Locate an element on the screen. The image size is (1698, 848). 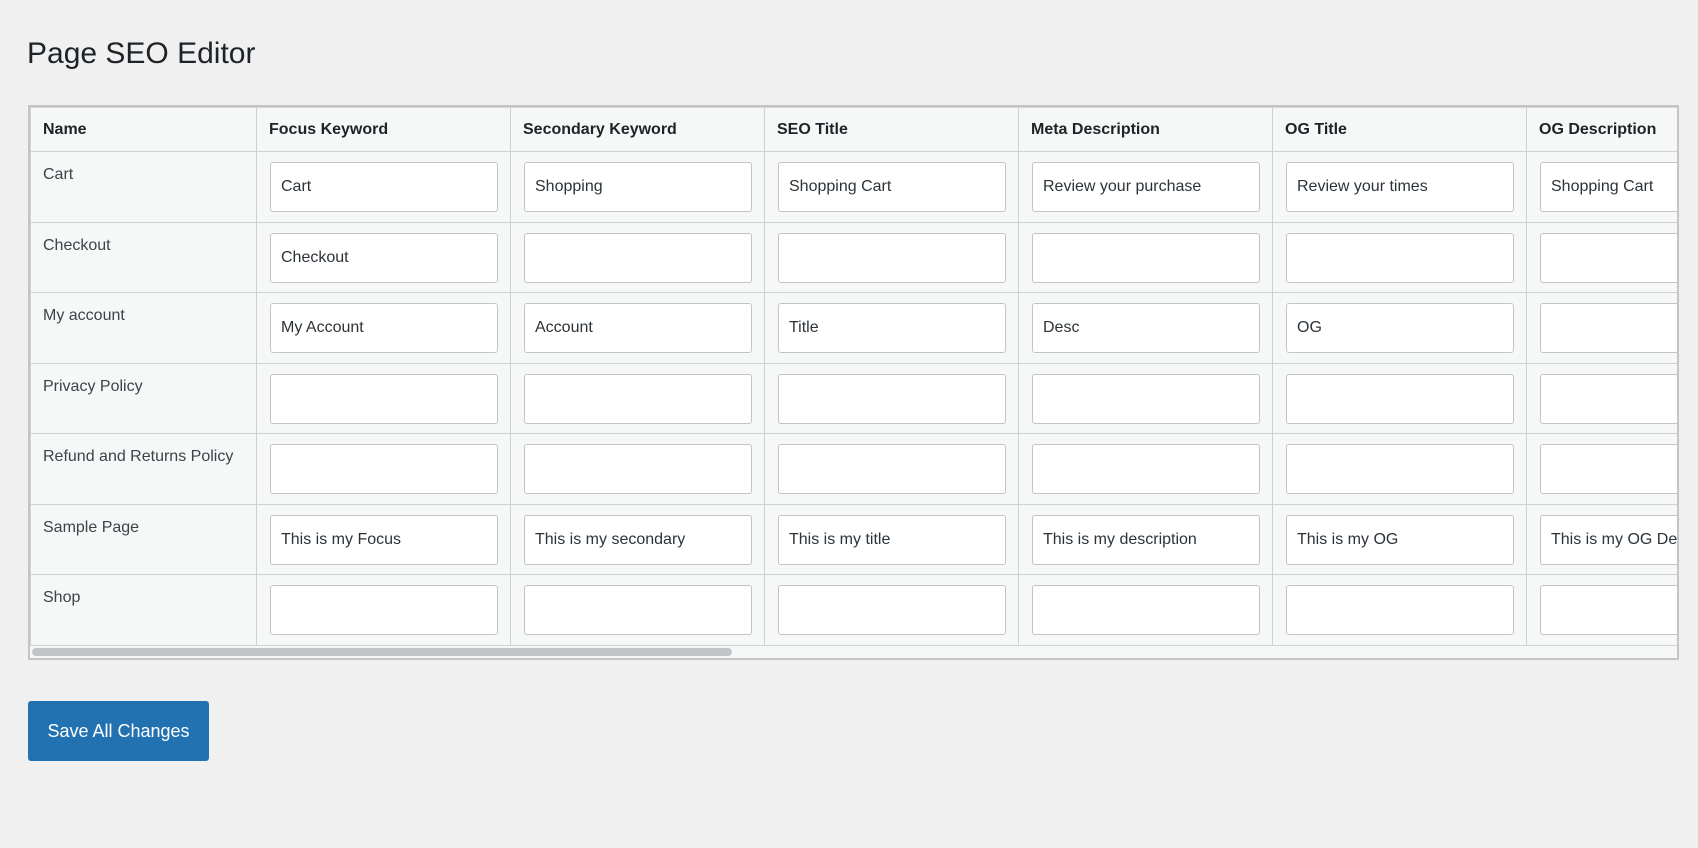
column-header-og-description: OG Description is located at coordinates (1601, 129).